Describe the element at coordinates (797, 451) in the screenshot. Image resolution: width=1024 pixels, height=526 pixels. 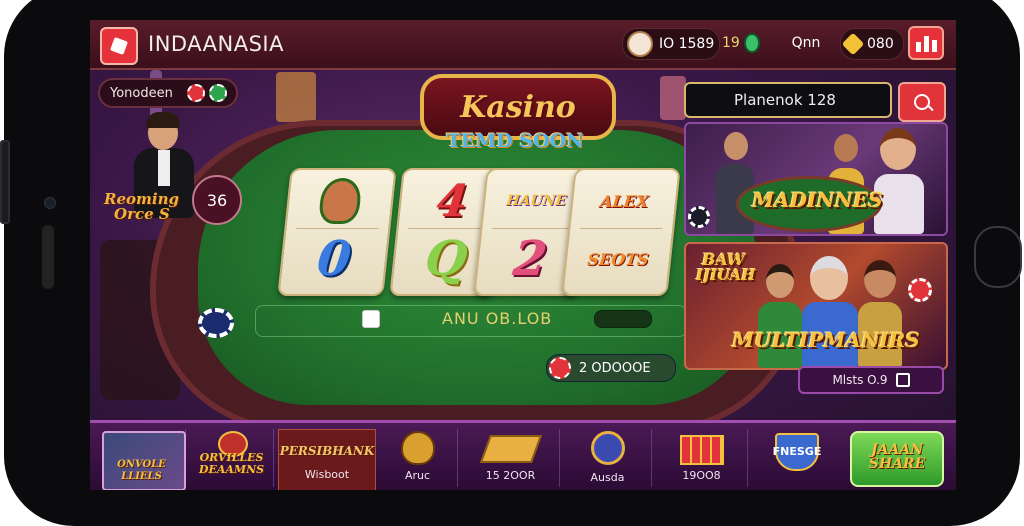
I see `bottom-item-sub: FNESGE` at that location.